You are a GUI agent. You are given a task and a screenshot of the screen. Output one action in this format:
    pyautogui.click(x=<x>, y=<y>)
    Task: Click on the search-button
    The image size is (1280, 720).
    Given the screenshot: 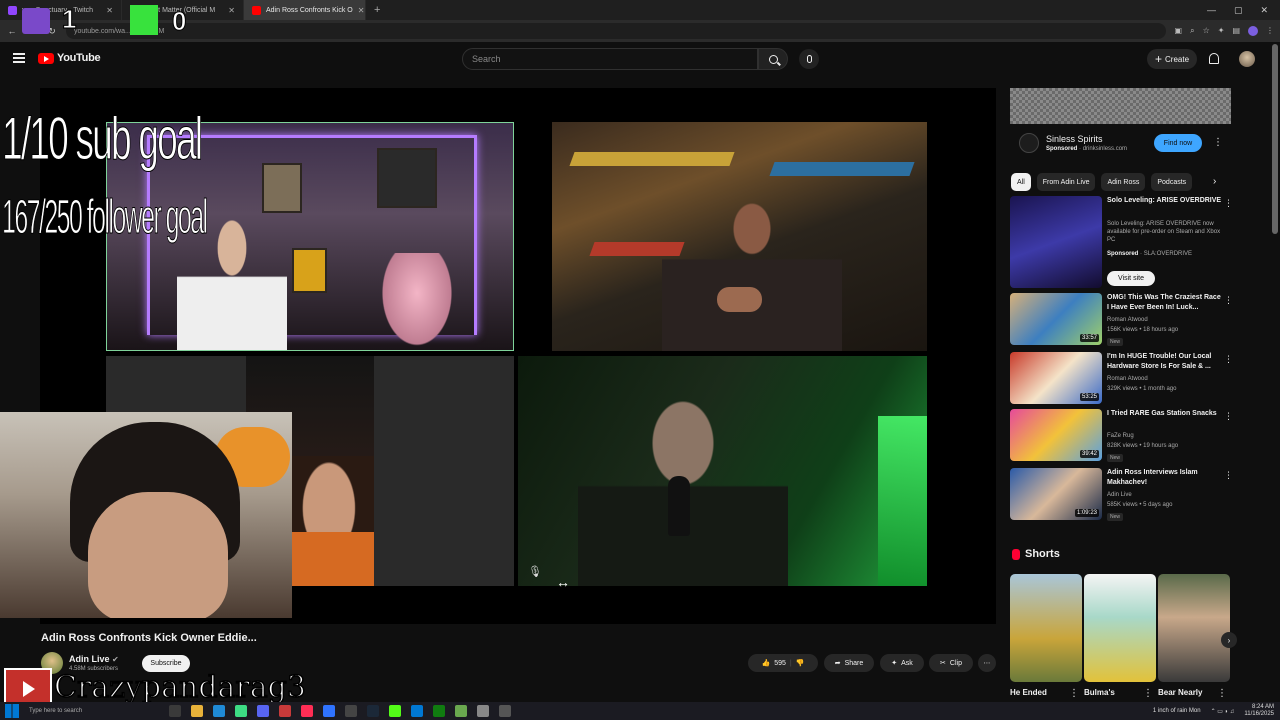 What is the action you would take?
    pyautogui.click(x=773, y=59)
    